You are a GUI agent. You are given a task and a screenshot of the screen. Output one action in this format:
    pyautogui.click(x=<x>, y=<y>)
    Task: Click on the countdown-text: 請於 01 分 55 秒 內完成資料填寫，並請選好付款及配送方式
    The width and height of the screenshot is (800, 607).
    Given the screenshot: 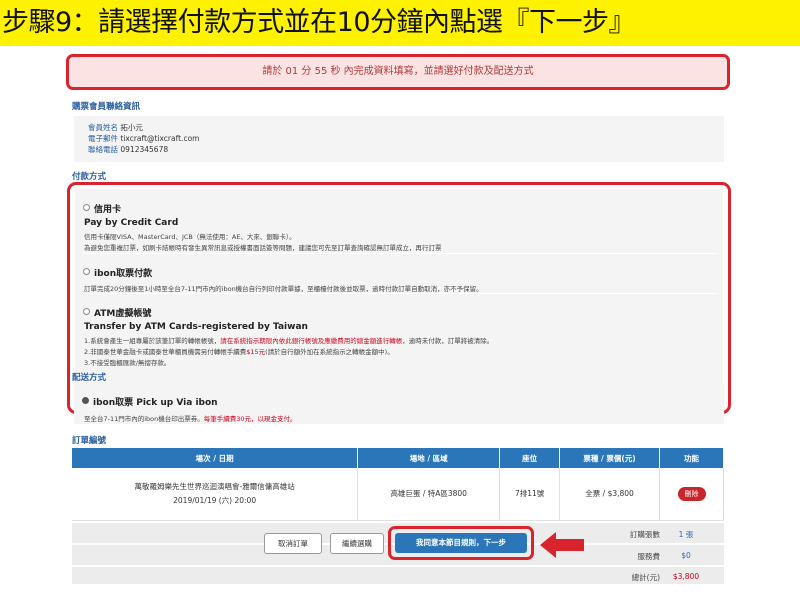 What is the action you would take?
    pyautogui.click(x=398, y=71)
    